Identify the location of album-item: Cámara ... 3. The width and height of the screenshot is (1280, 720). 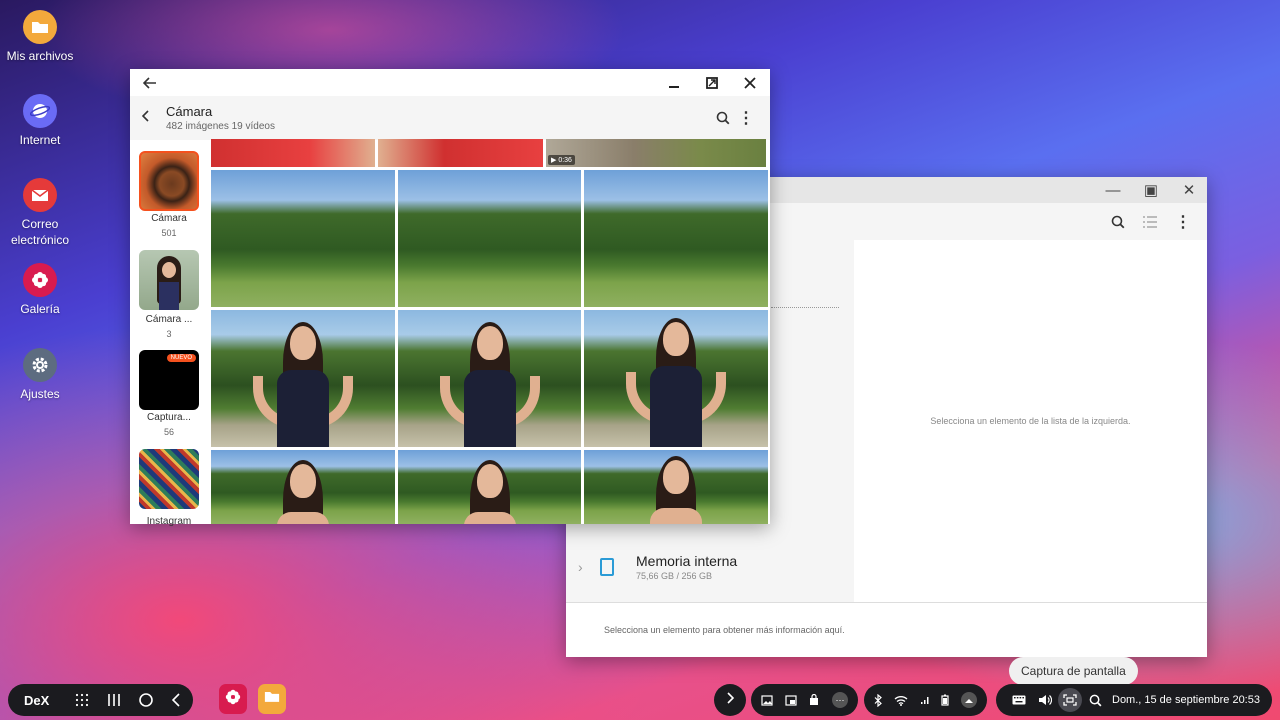
(169, 294).